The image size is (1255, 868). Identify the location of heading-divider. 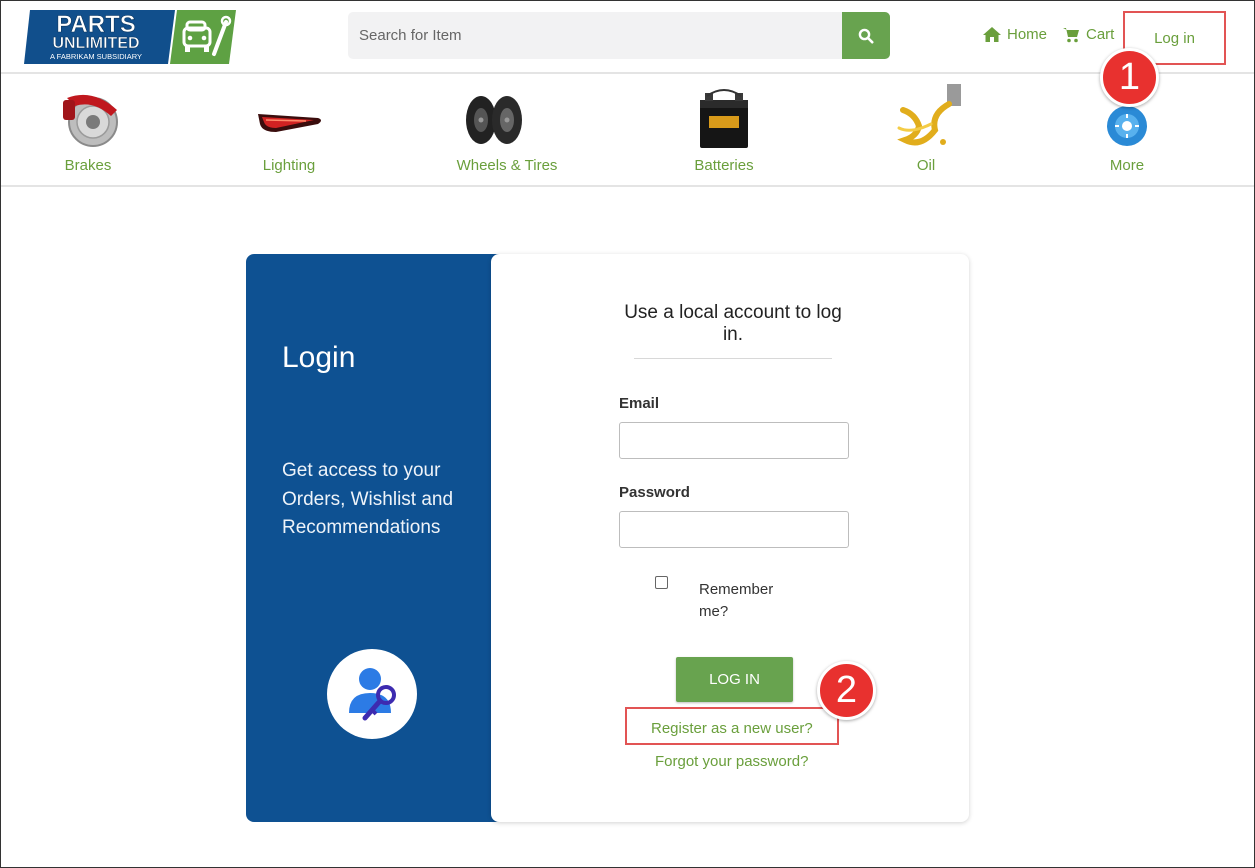
(733, 358).